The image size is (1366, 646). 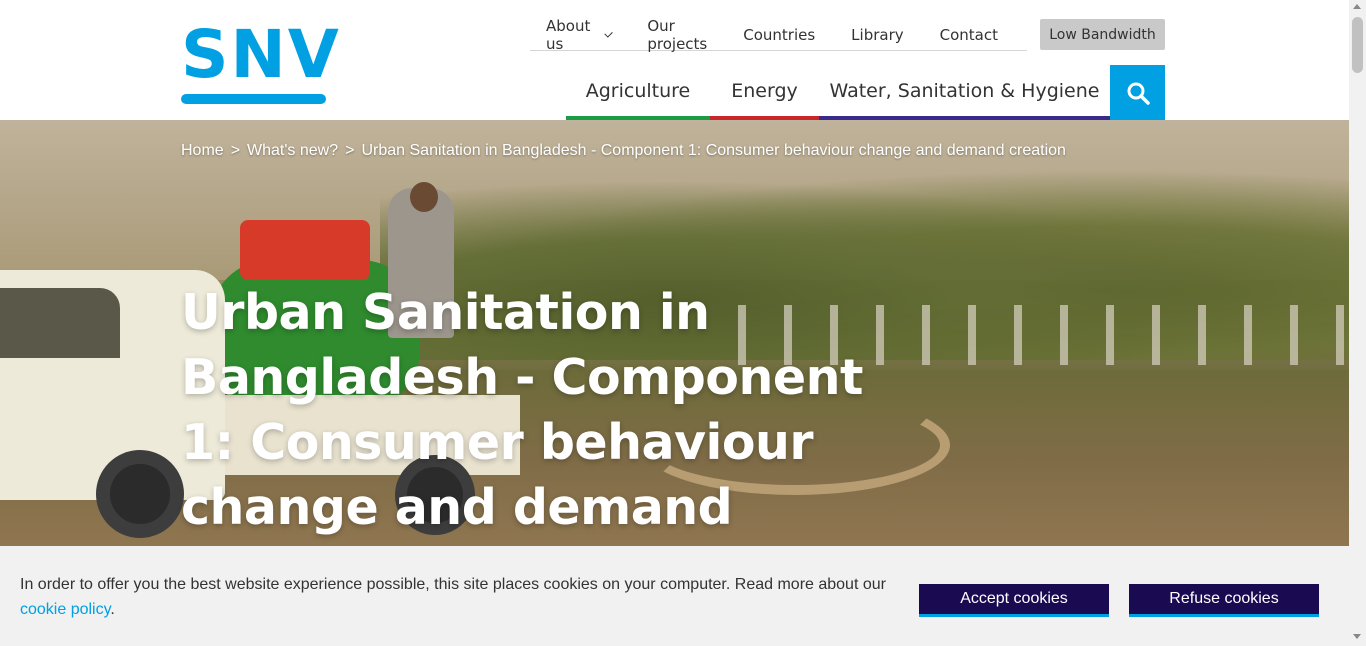 What do you see at coordinates (964, 93) in the screenshot?
I see `tab-water-sanitation-hygiene: Water, Sanitation & Hygiene` at bounding box center [964, 93].